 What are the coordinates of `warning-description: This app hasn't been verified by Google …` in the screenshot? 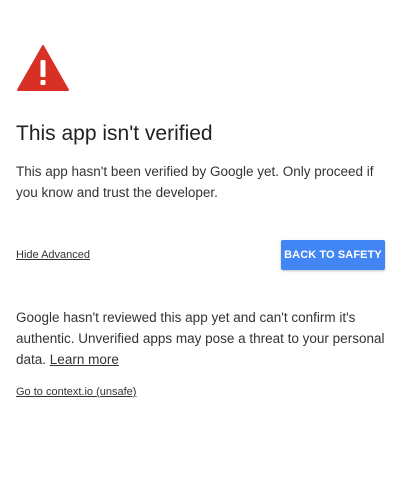 It's located at (195, 182).